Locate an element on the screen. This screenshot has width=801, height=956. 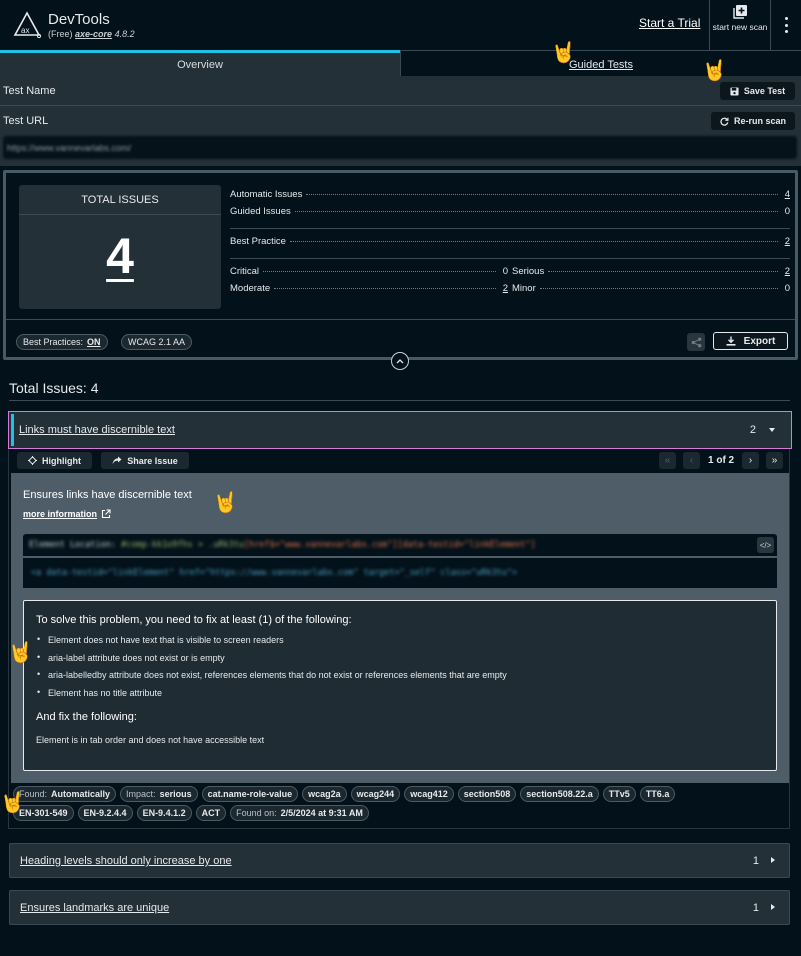
element-location-selector: #comp-kk1o9fhs > .uRk3tu is located at coordinates (182, 545).